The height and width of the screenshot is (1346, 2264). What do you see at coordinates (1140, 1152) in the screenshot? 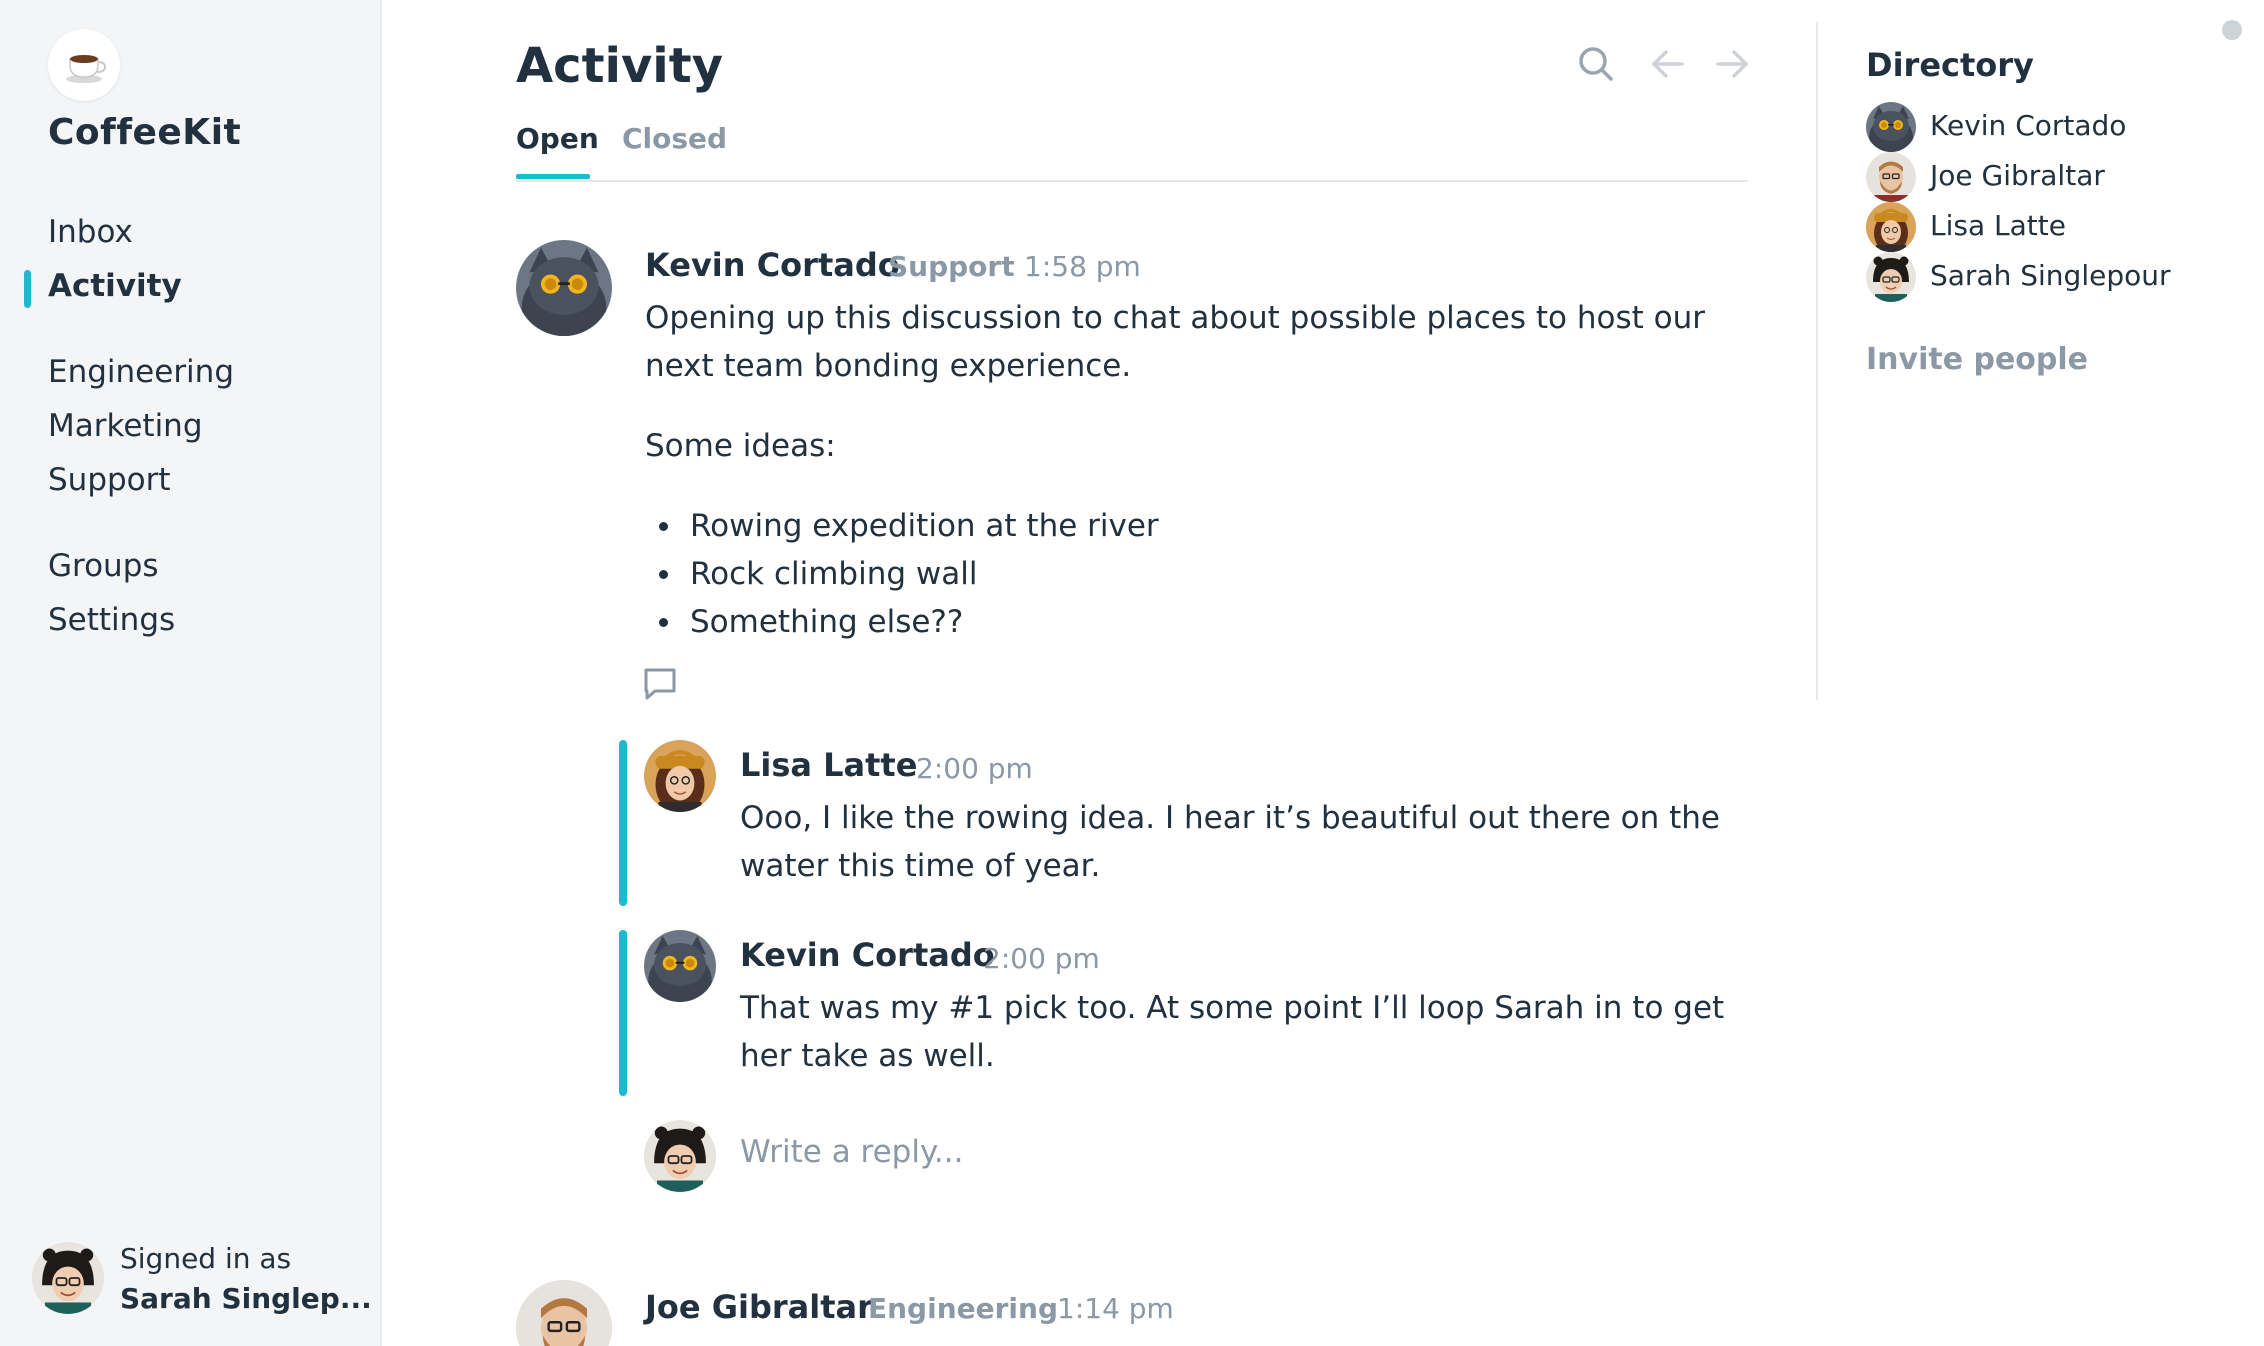
I see `reply-input` at bounding box center [1140, 1152].